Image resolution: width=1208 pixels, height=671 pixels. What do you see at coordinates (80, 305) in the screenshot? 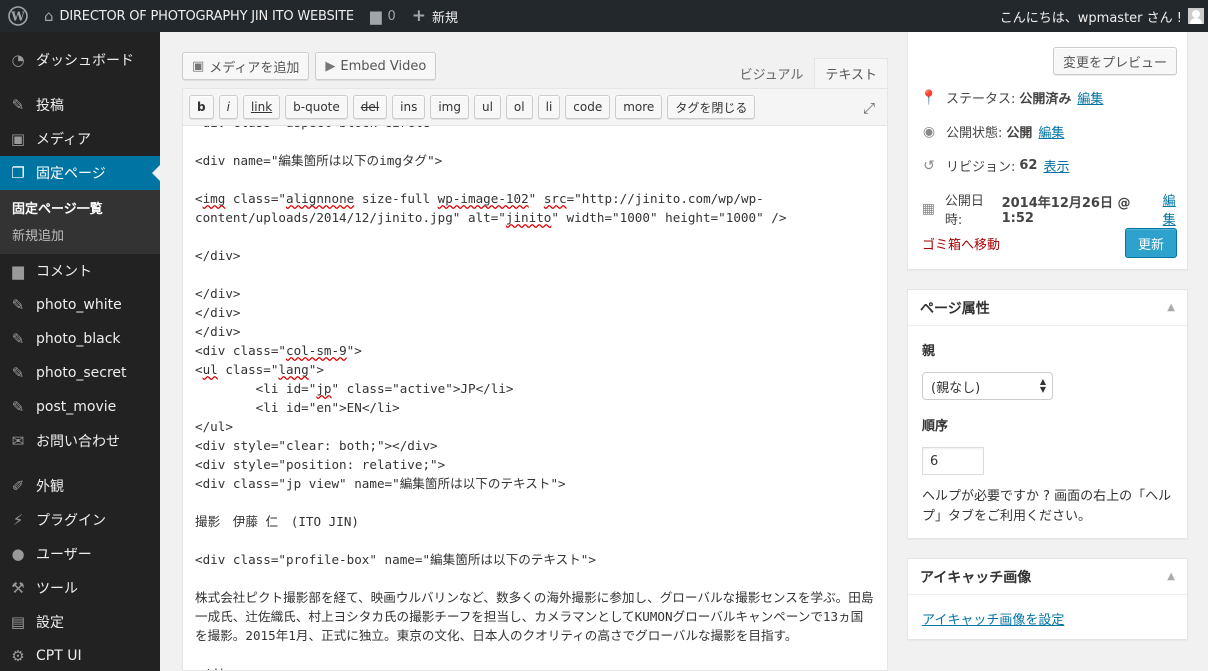
I see `menu-photo-white: ✎ photo_white` at bounding box center [80, 305].